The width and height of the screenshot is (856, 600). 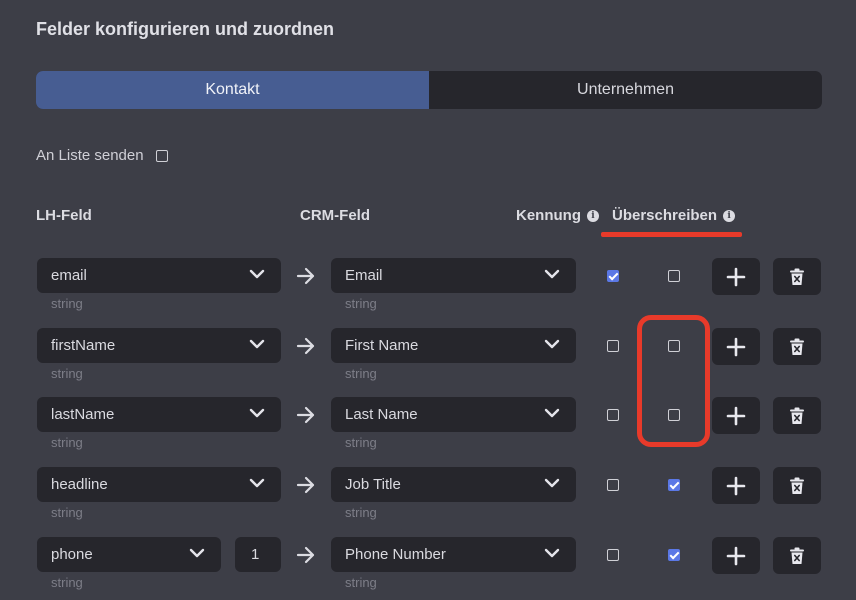 What do you see at coordinates (382, 345) in the screenshot?
I see `crm-field-value: First Name` at bounding box center [382, 345].